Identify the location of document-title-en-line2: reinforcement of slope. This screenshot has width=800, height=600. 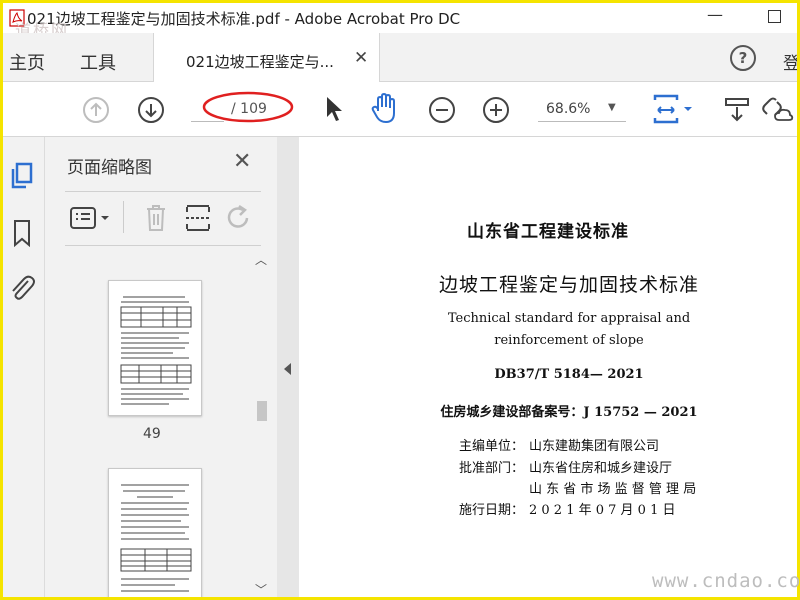
(569, 340).